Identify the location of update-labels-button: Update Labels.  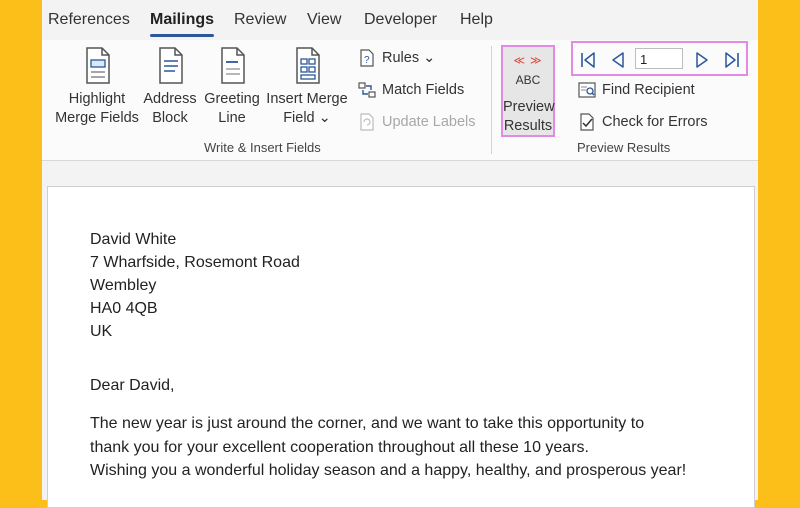
(417, 122).